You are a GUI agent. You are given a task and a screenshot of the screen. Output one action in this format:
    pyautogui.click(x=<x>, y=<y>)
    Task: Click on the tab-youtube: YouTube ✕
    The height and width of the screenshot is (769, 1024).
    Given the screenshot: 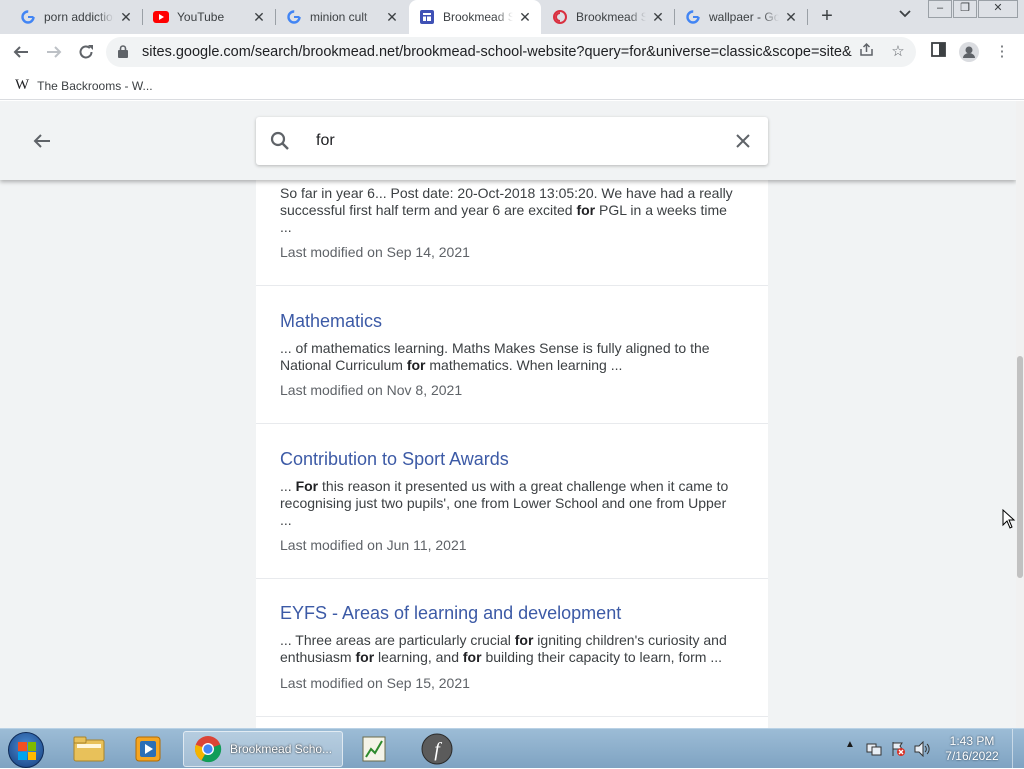 What is the action you would take?
    pyautogui.click(x=209, y=17)
    